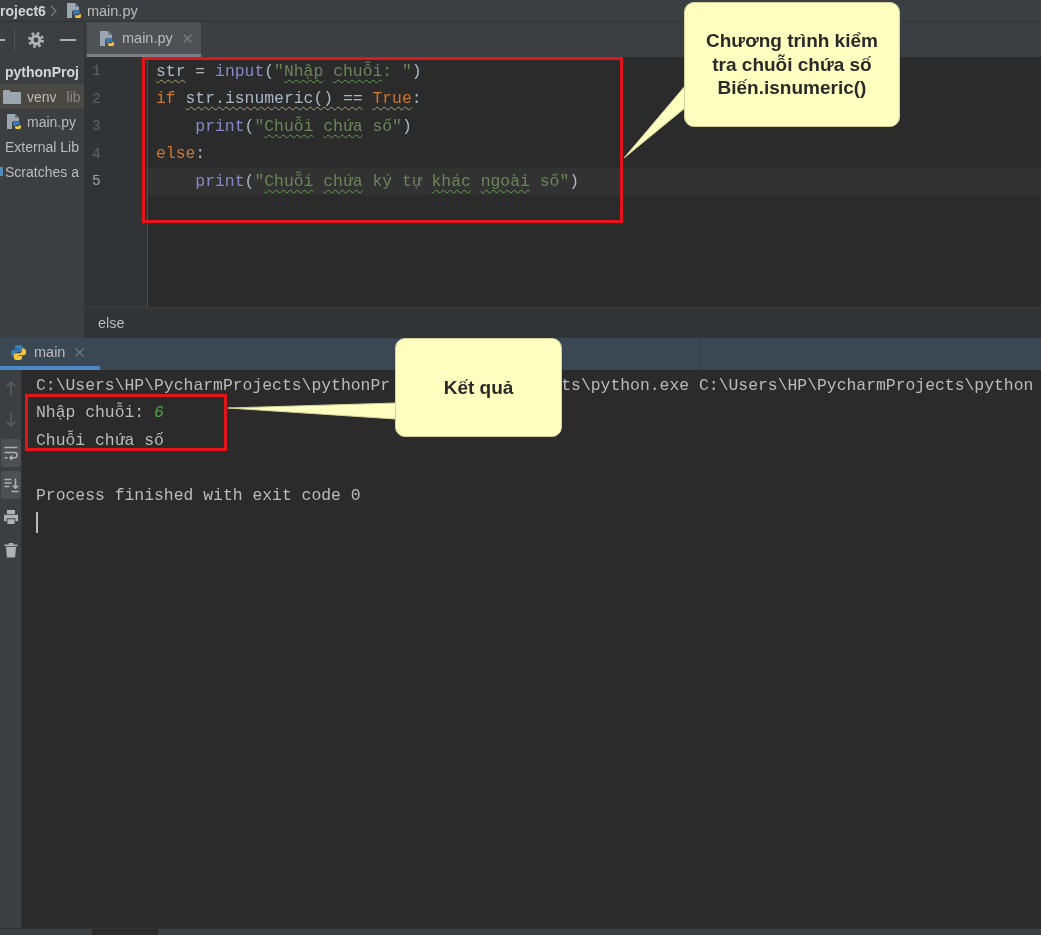 The image size is (1041, 935). What do you see at coordinates (42, 146) in the screenshot?
I see `tree-item: External Lib` at bounding box center [42, 146].